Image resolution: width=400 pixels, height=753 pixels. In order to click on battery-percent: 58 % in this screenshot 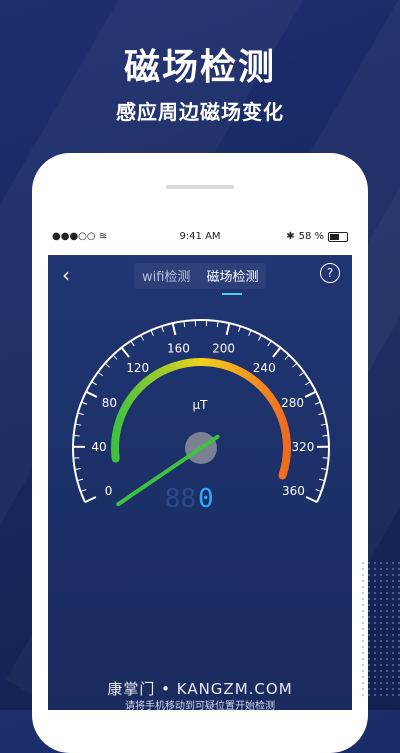, I will do `click(311, 236)`.